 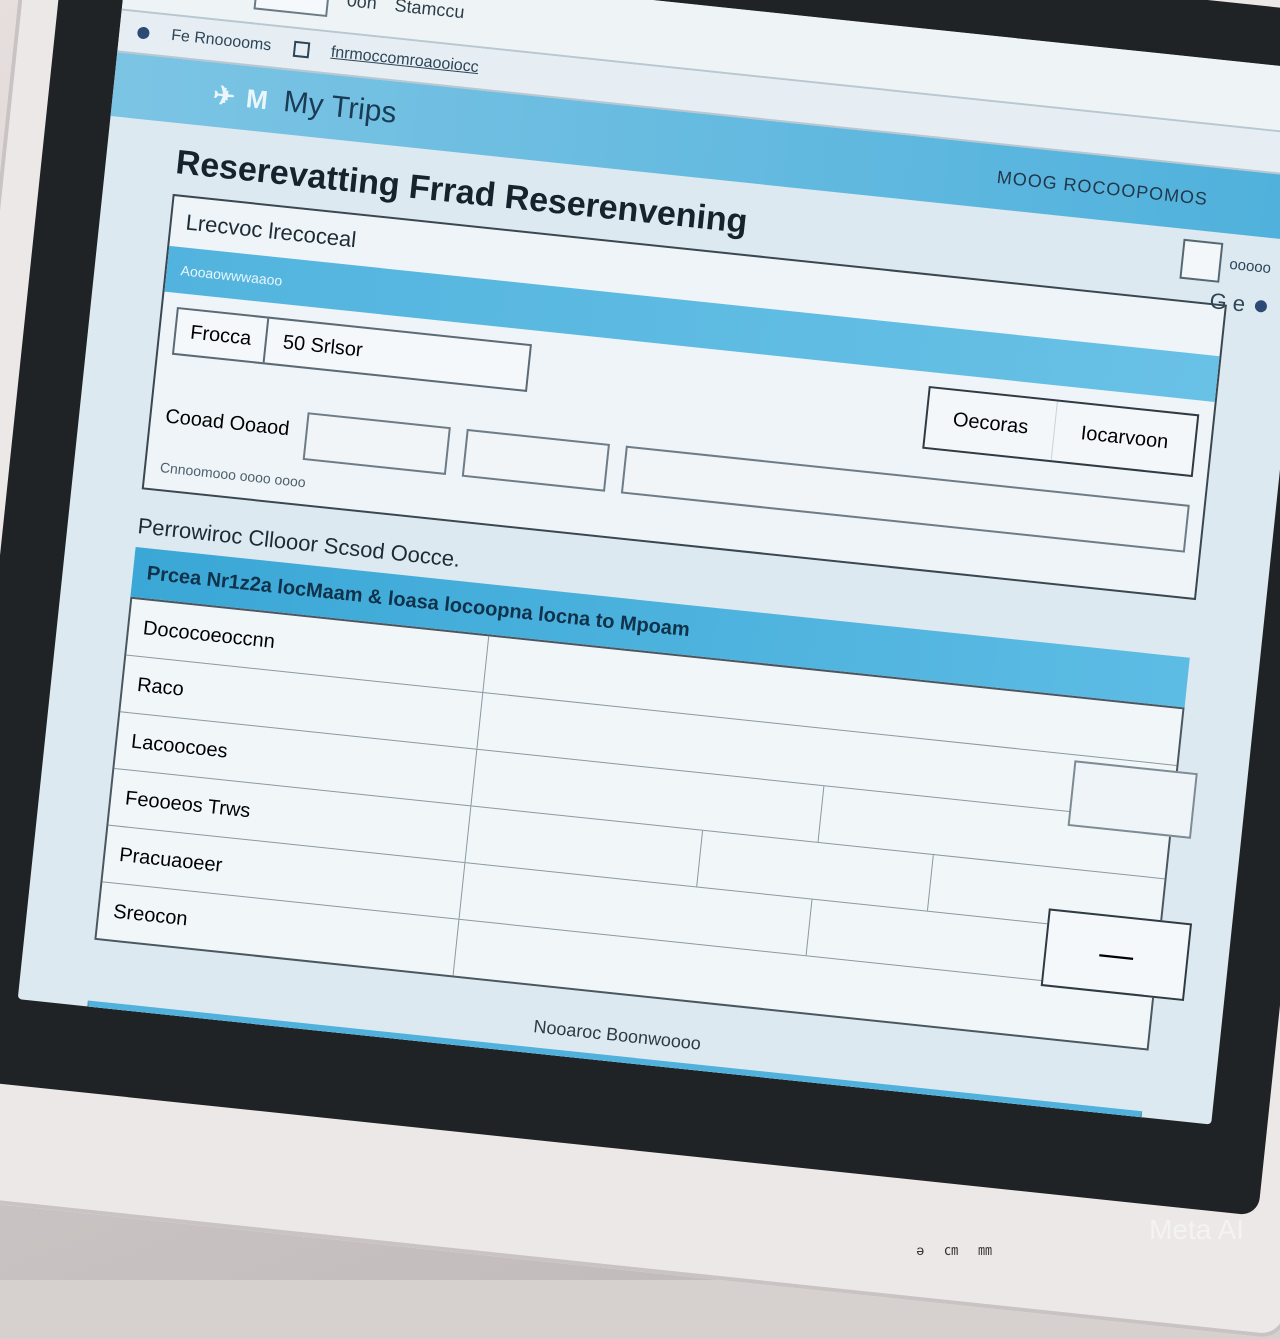 What do you see at coordinates (362, 7) in the screenshot?
I see `menu-item-1: 0on` at bounding box center [362, 7].